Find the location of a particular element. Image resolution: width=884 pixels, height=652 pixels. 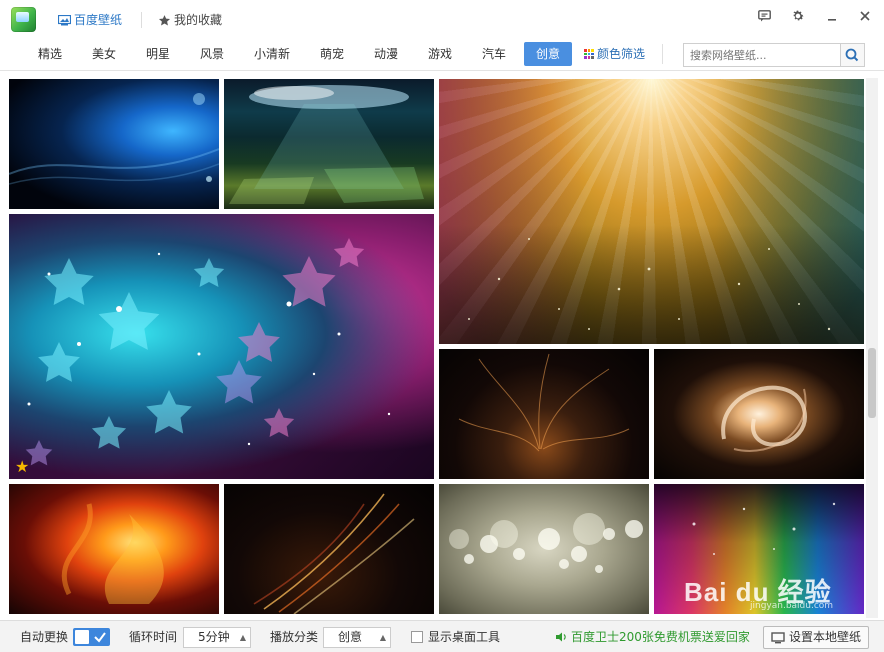

monitor-icon is located at coordinates (778, 637).